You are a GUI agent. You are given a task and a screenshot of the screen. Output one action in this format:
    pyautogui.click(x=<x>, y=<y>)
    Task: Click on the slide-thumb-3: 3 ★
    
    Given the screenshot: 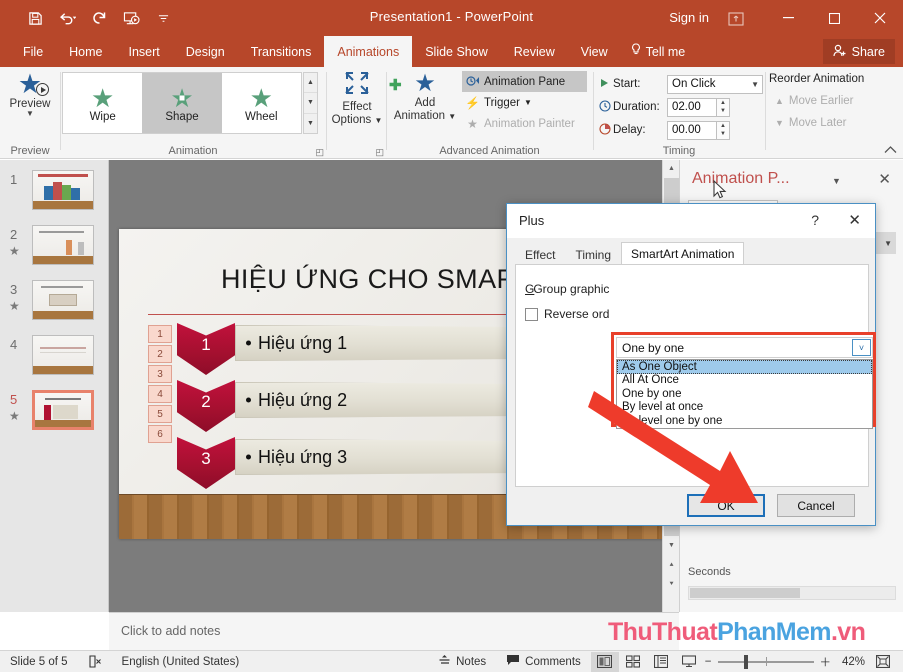 What is the action you would take?
    pyautogui.click(x=54, y=304)
    